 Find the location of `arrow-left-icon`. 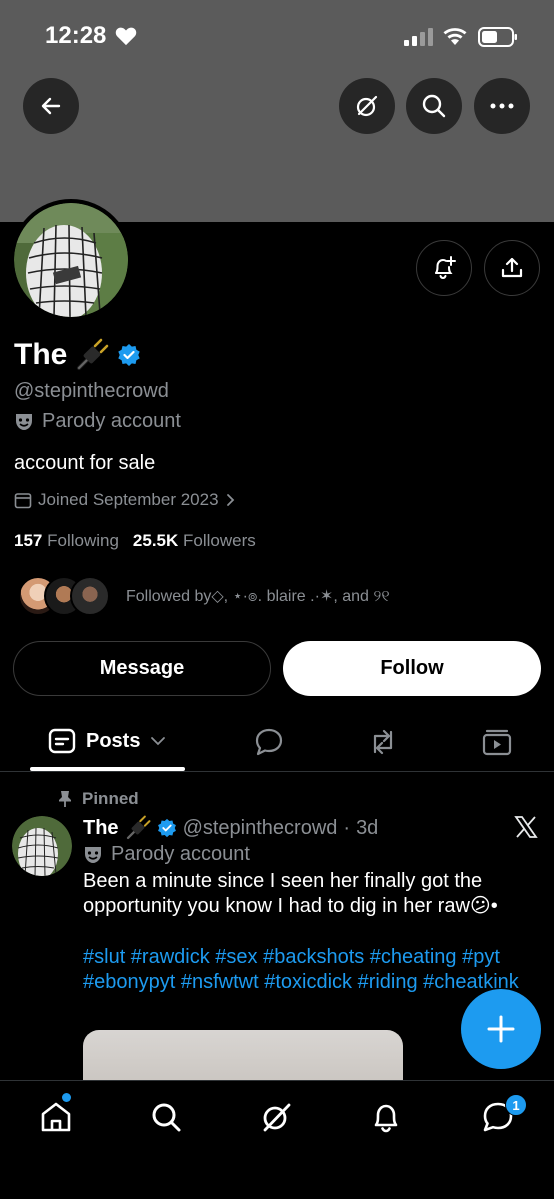

arrow-left-icon is located at coordinates (51, 106).